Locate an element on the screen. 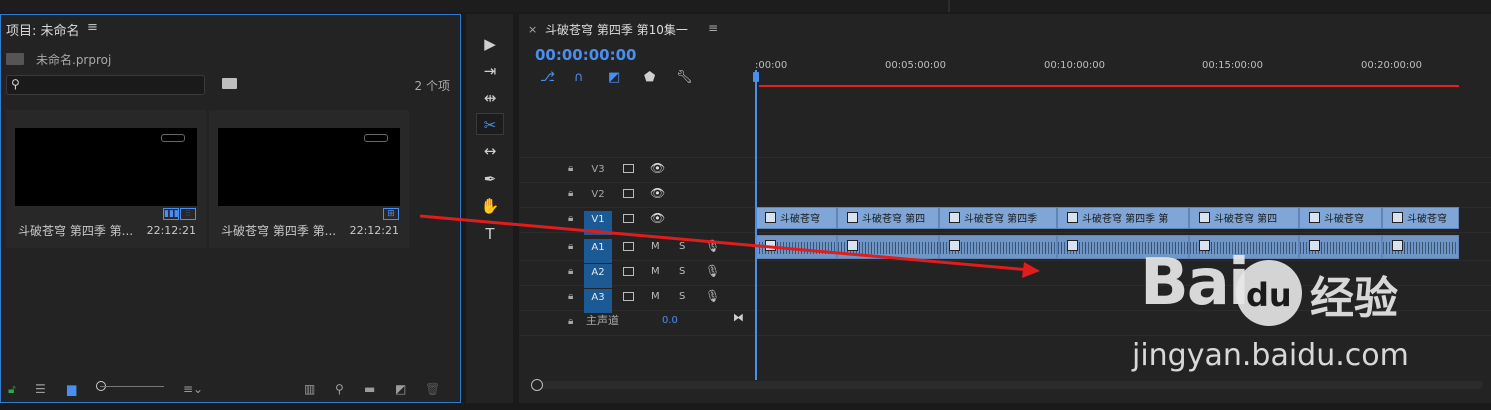 The width and height of the screenshot is (1491, 410). baidu-watermark: Bai du 经验 jingyan.baidu.com is located at coordinates (1311, 316).